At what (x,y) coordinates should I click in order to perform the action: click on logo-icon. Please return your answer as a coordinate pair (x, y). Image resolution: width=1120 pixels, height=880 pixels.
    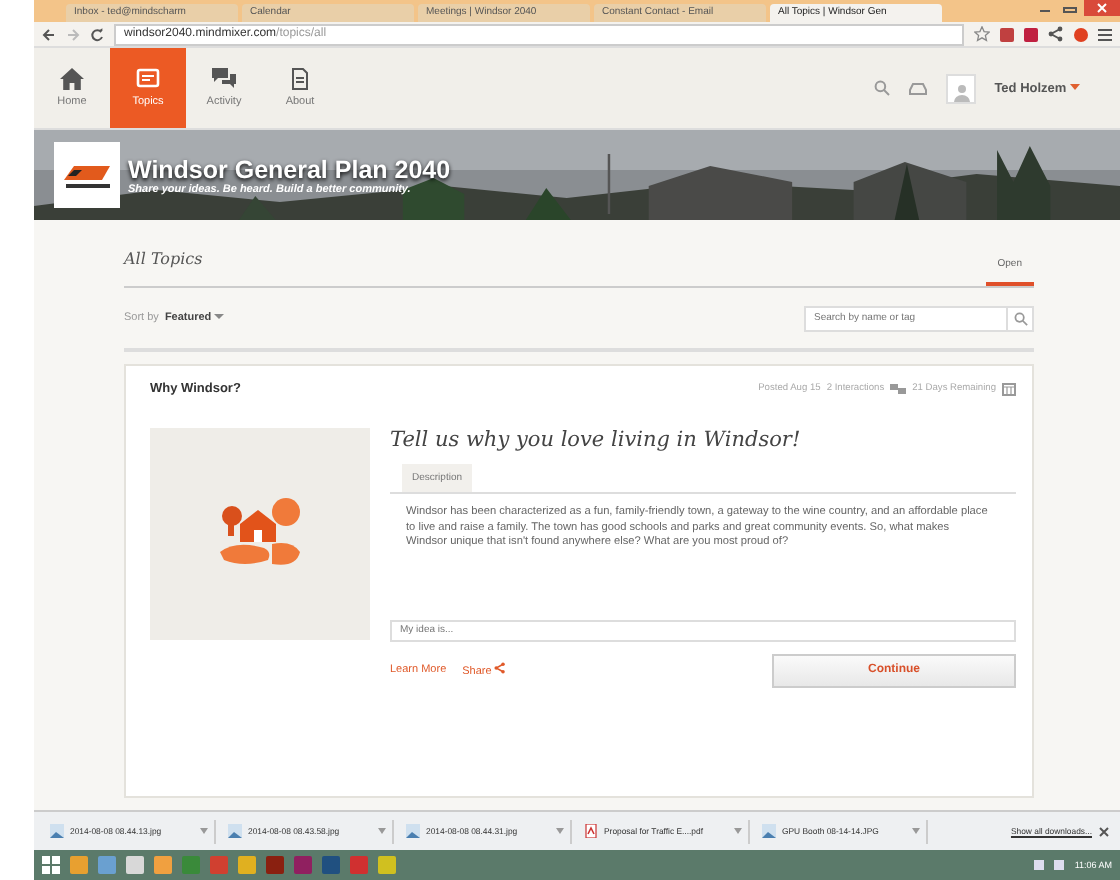
    Looking at the image, I should click on (87, 175).